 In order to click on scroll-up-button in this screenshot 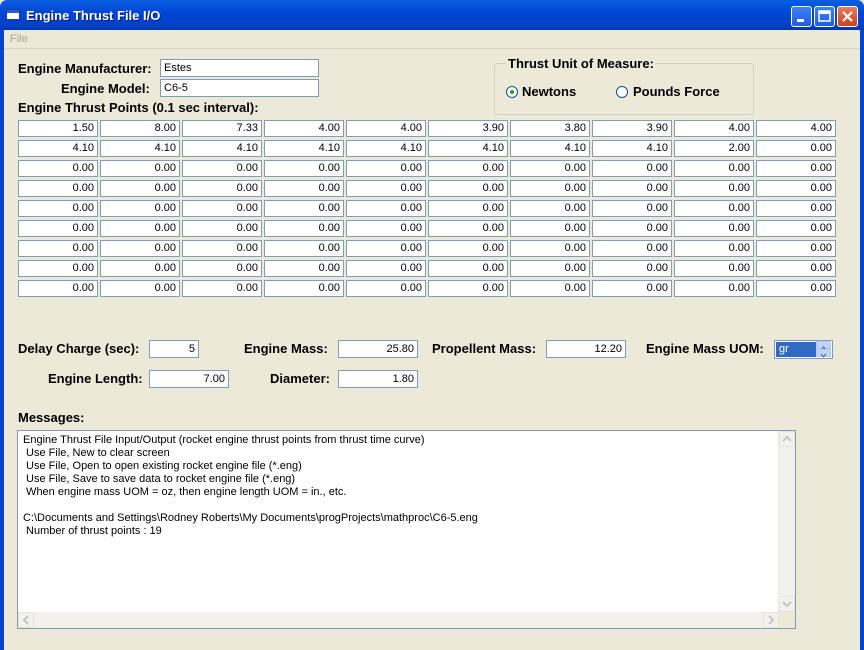, I will do `click(787, 439)`.